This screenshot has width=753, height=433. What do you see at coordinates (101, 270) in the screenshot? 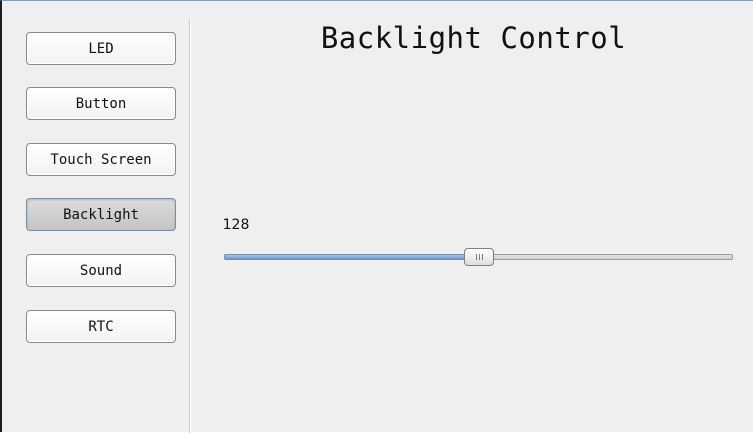
I see `nav-button-sound: Sound` at bounding box center [101, 270].